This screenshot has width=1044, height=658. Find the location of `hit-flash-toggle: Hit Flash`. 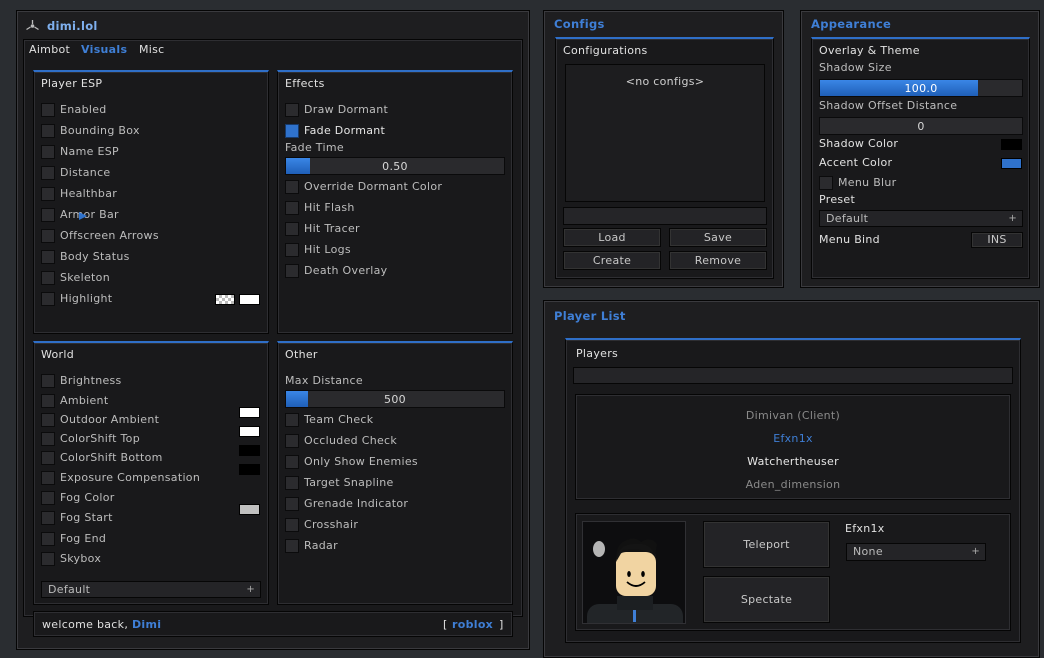

hit-flash-toggle: Hit Flash is located at coordinates (320, 207).